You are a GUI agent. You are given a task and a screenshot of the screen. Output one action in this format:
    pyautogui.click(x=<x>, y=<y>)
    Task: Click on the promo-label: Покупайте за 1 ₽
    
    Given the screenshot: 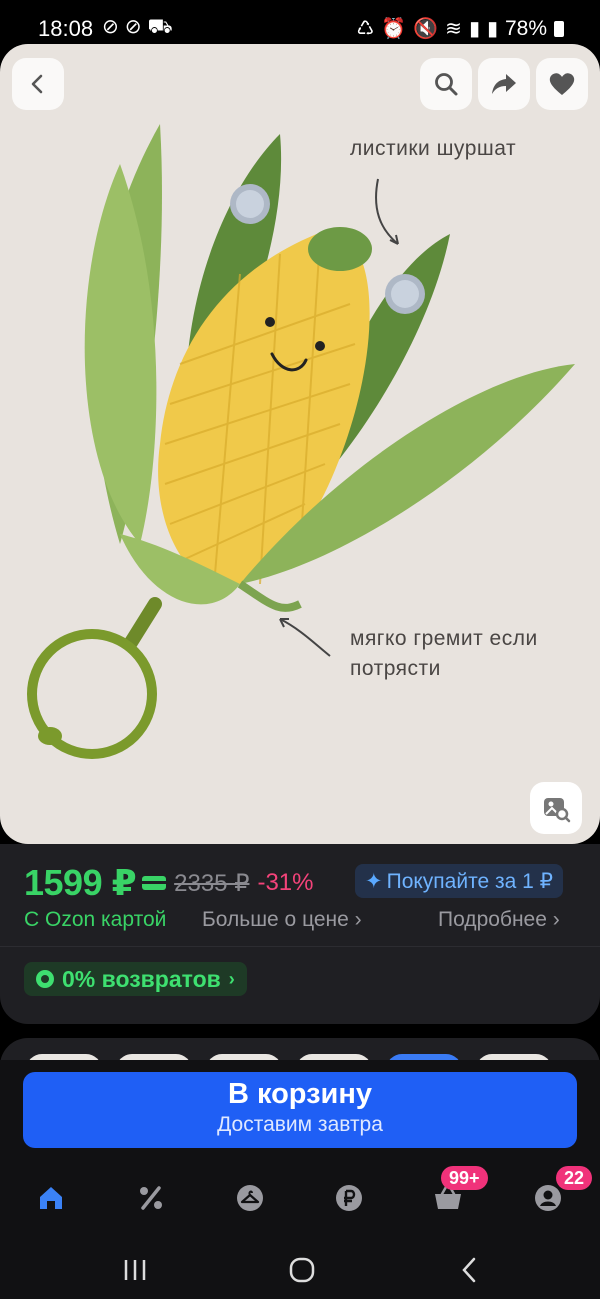 What is the action you would take?
    pyautogui.click(x=469, y=881)
    